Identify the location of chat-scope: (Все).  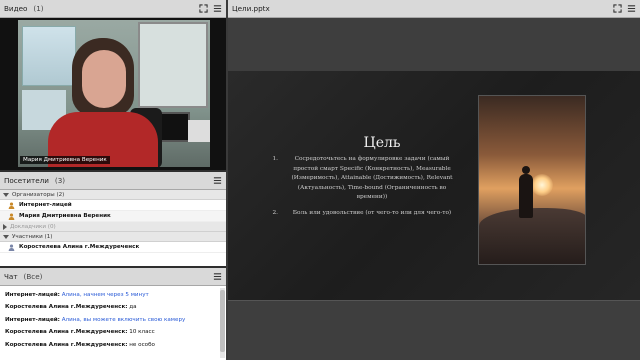
(33, 276).